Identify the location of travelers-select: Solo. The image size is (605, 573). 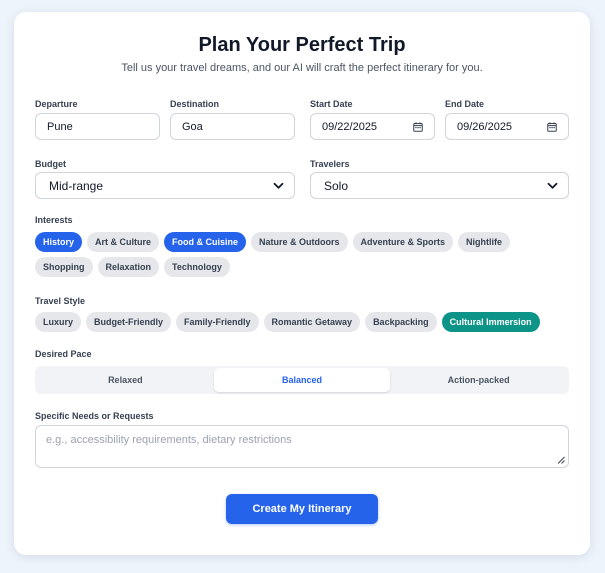
(439, 185).